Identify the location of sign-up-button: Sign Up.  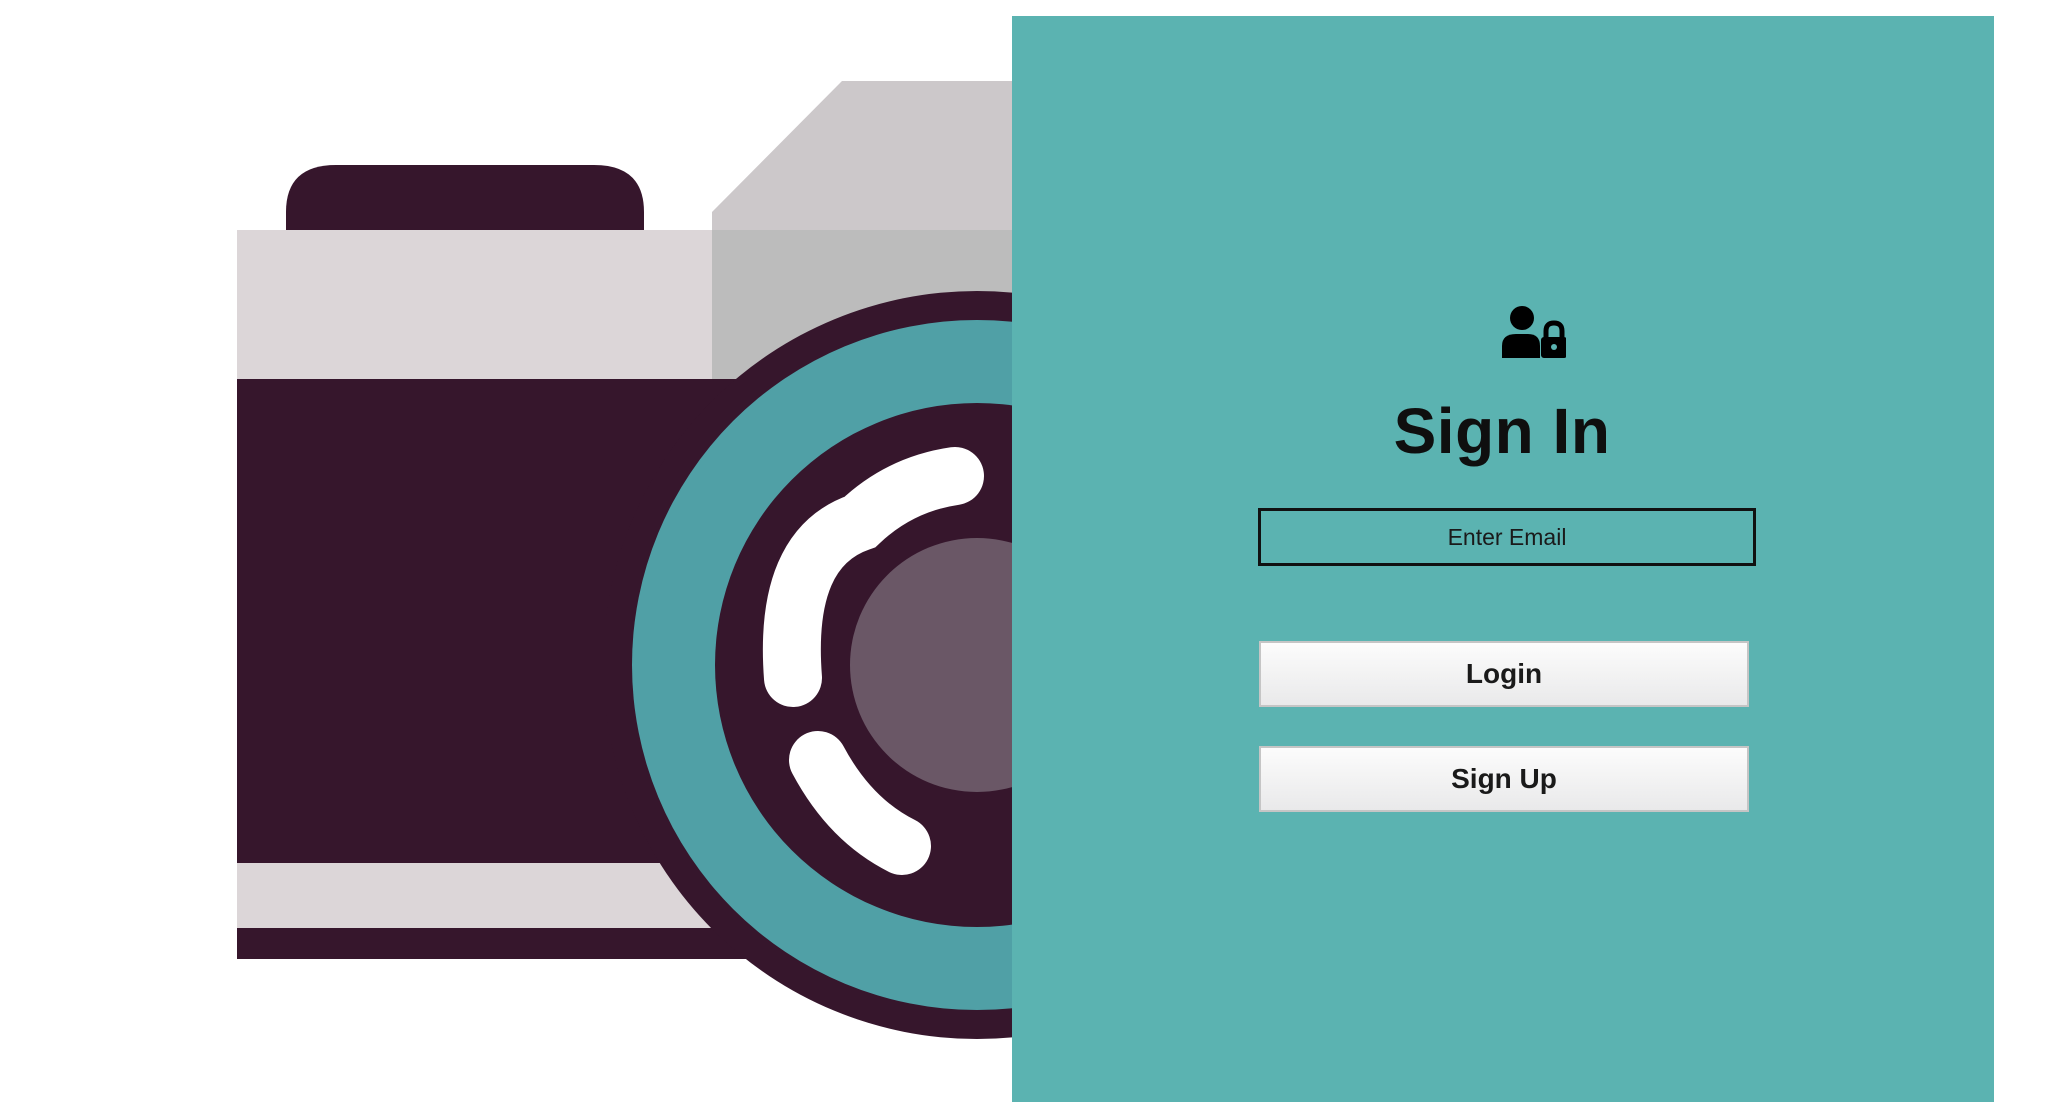
(1504, 779).